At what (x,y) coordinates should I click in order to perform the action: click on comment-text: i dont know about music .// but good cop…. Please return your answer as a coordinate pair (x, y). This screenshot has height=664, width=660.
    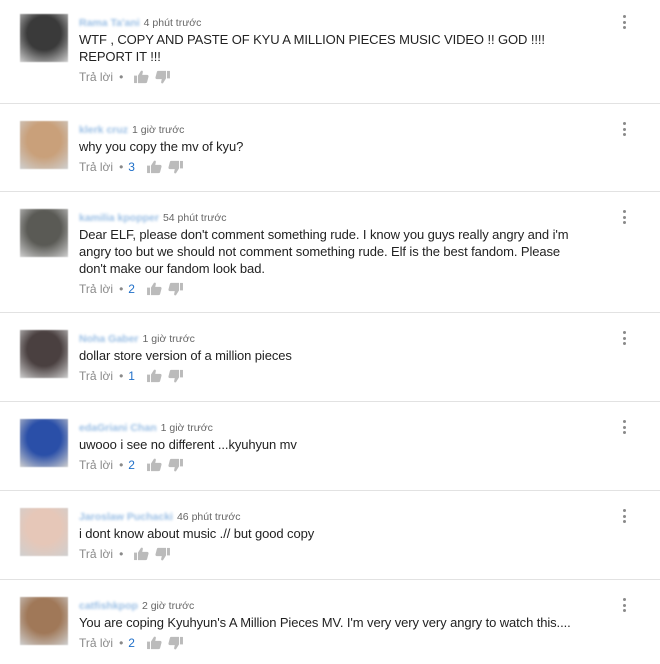
    Looking at the image, I should click on (197, 533).